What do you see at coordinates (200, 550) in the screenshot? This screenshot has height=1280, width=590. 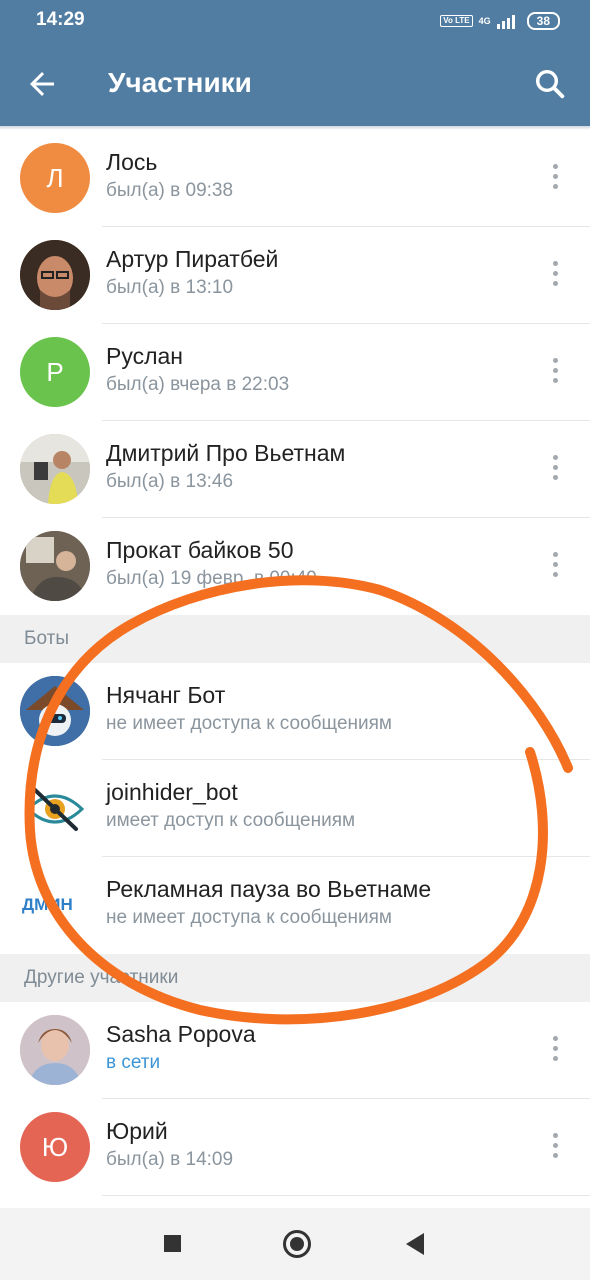 I see `member-name: Прокат байков 50` at bounding box center [200, 550].